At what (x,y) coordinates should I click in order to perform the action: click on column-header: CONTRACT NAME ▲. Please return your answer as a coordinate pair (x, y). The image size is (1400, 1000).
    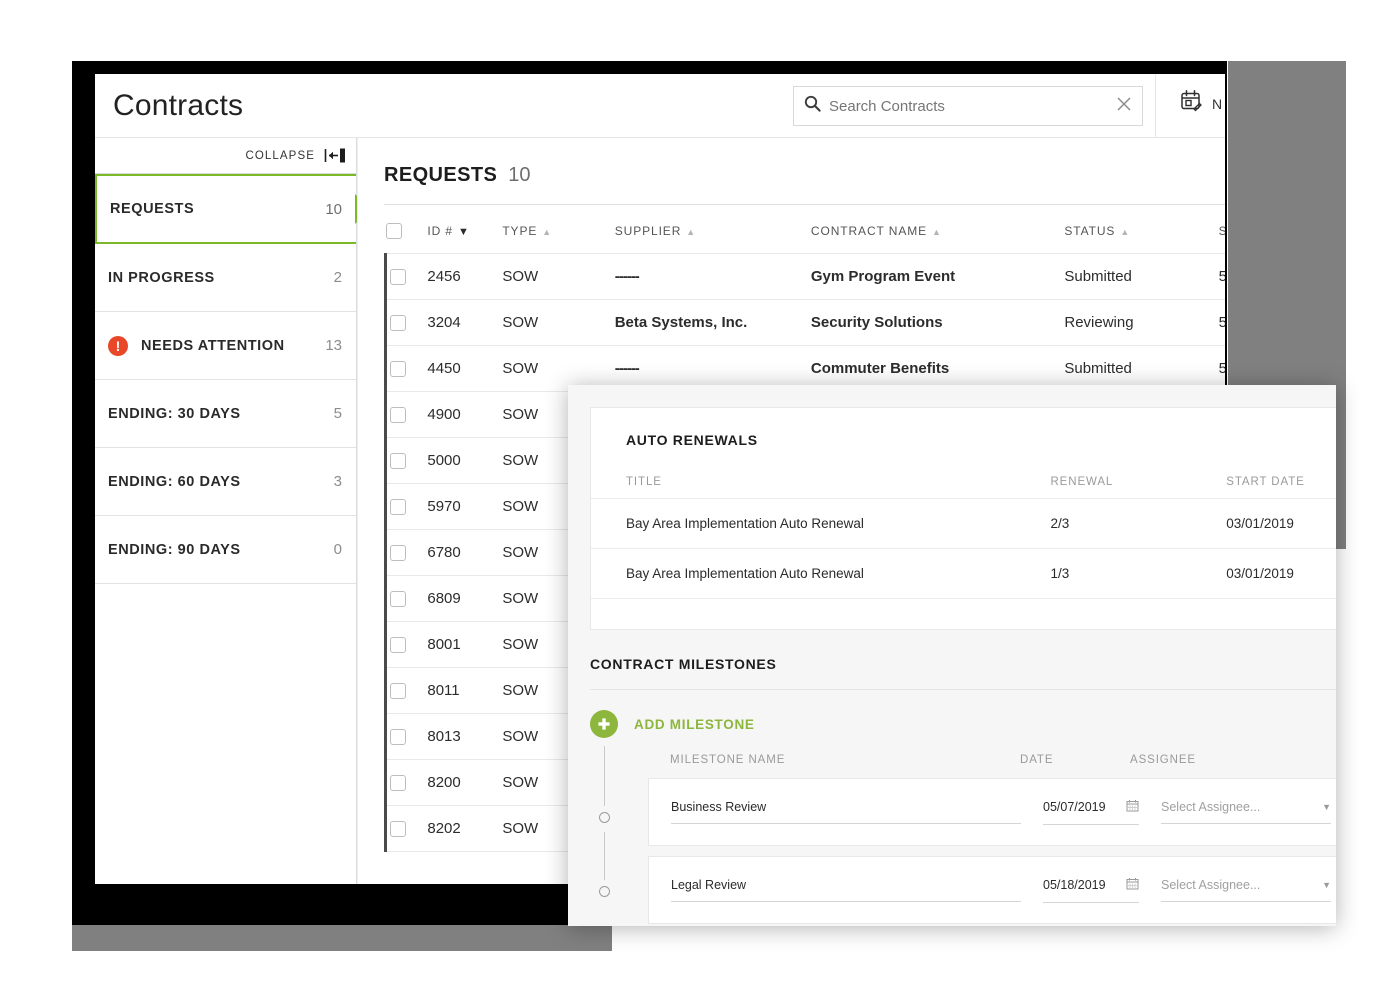
    Looking at the image, I should click on (937, 229).